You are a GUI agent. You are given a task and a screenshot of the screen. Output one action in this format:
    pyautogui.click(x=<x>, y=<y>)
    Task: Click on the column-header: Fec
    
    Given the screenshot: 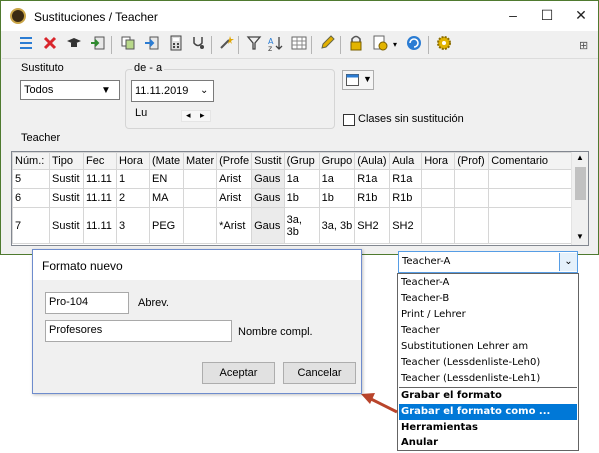 What is the action you would take?
    pyautogui.click(x=100, y=161)
    